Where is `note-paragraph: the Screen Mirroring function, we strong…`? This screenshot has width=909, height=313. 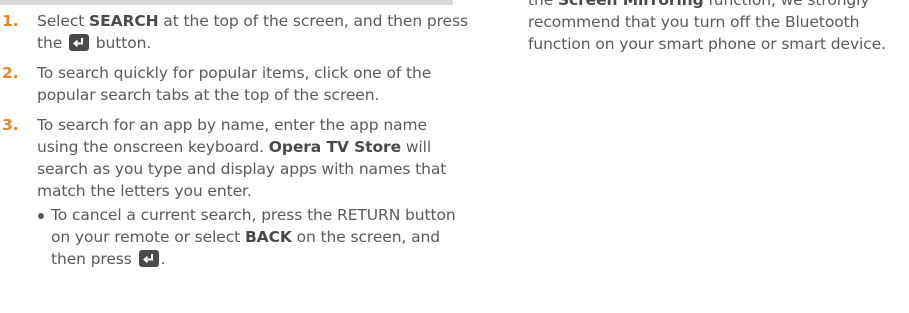
note-paragraph: the Screen Mirroring function, we strong… is located at coordinates (708, 27).